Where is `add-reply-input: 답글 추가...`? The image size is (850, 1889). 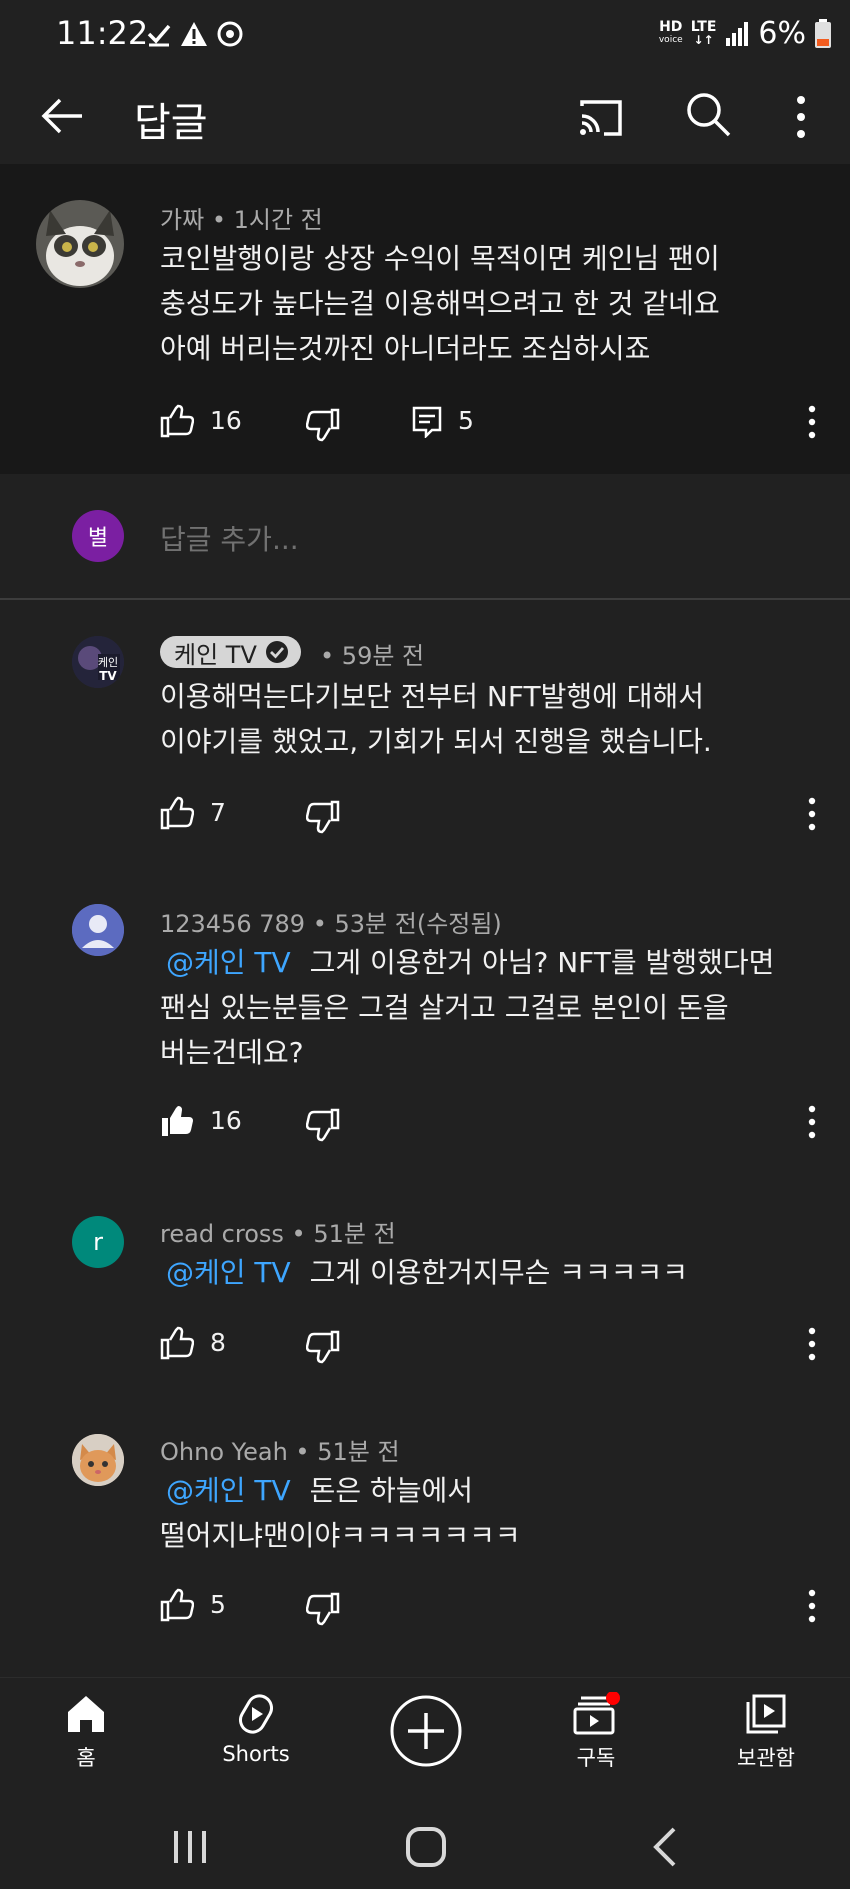 add-reply-input: 답글 추가... is located at coordinates (229, 538).